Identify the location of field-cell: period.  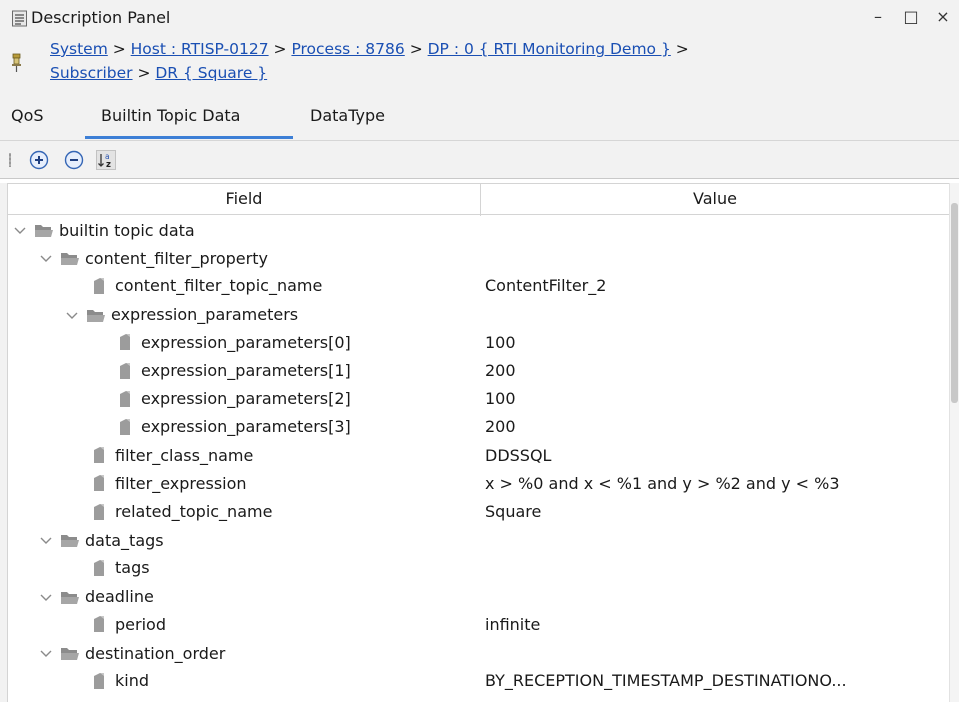
(129, 624).